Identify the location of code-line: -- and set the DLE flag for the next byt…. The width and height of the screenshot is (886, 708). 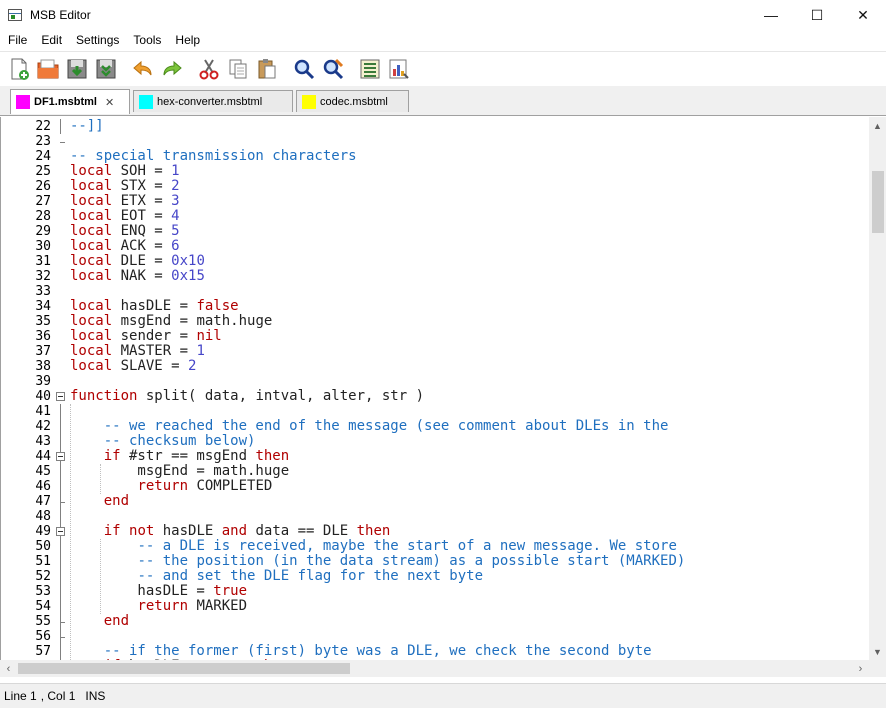
(276, 576).